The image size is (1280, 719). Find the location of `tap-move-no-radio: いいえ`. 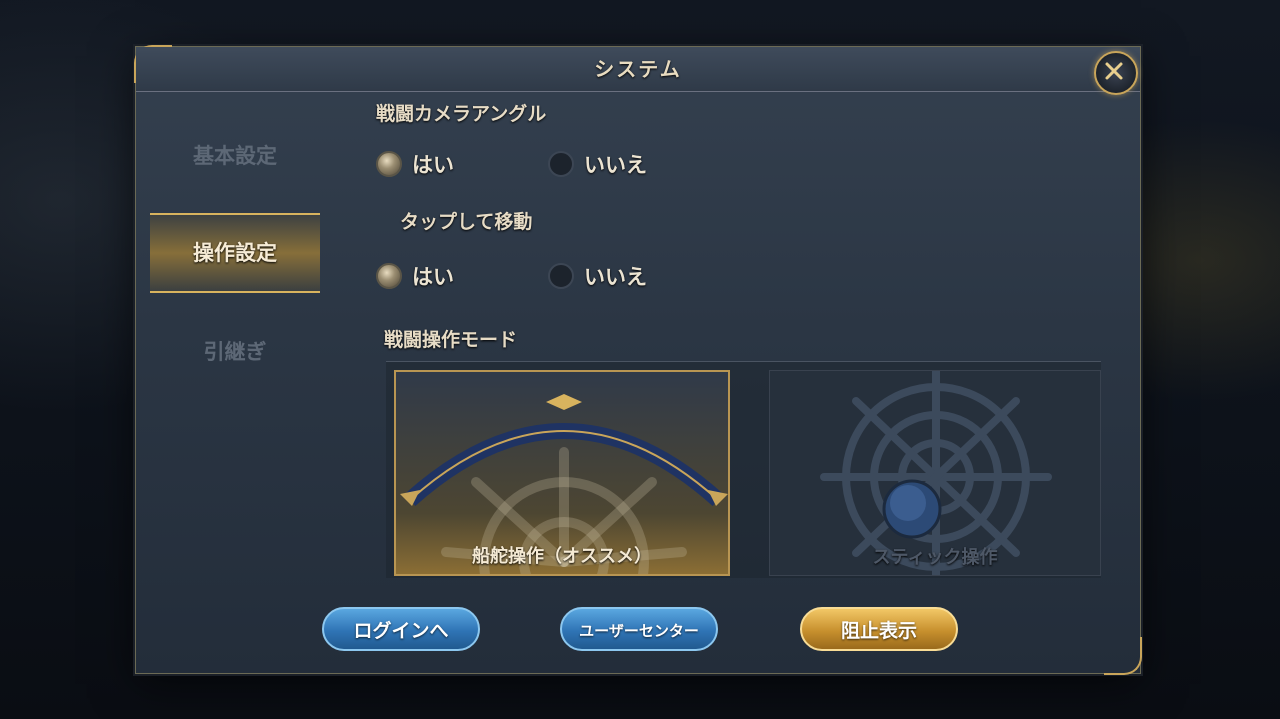

tap-move-no-radio: いいえ is located at coordinates (597, 276).